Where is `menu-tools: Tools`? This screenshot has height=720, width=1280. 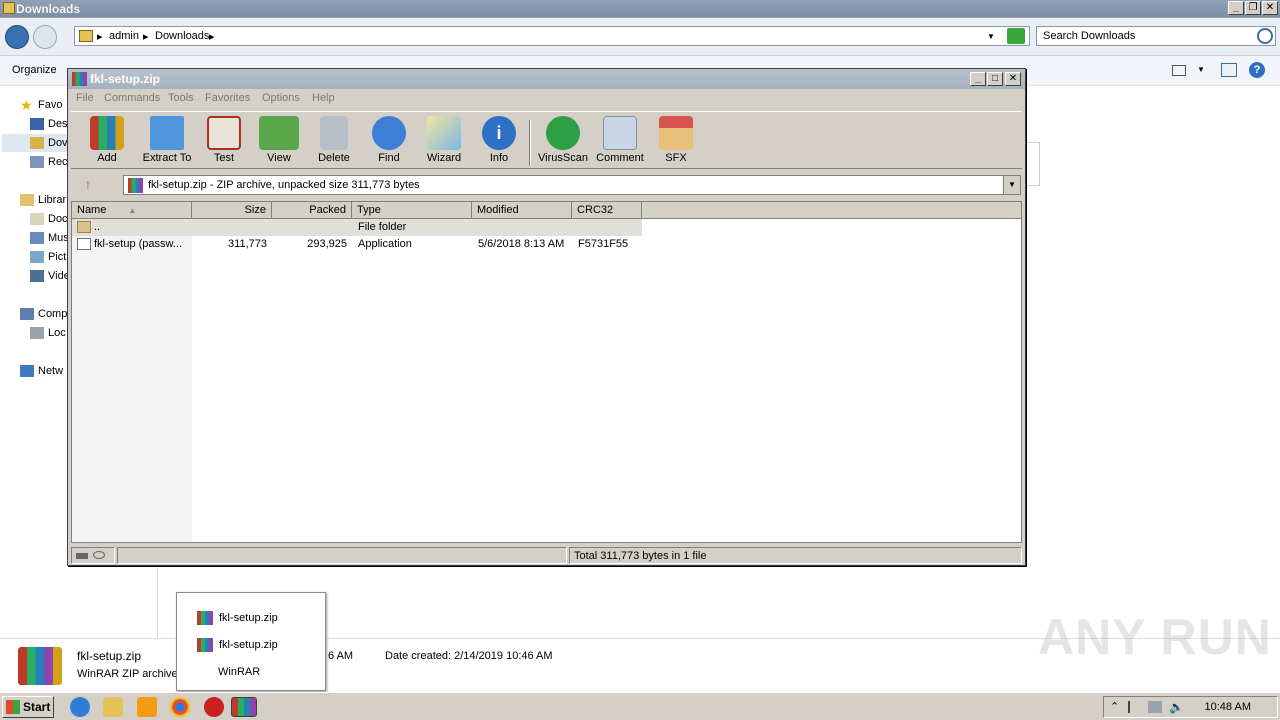 menu-tools: Tools is located at coordinates (181, 98).